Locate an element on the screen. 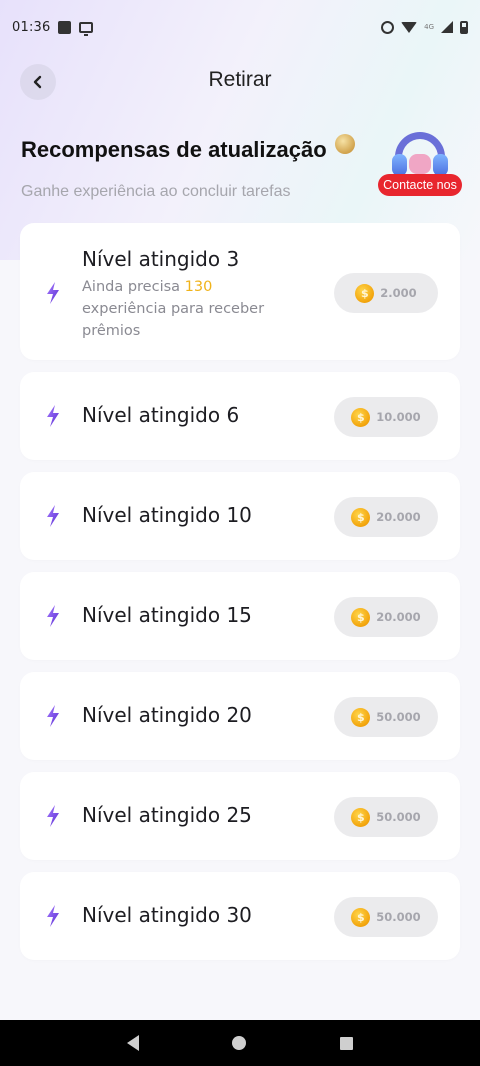  headset-center is located at coordinates (420, 164).